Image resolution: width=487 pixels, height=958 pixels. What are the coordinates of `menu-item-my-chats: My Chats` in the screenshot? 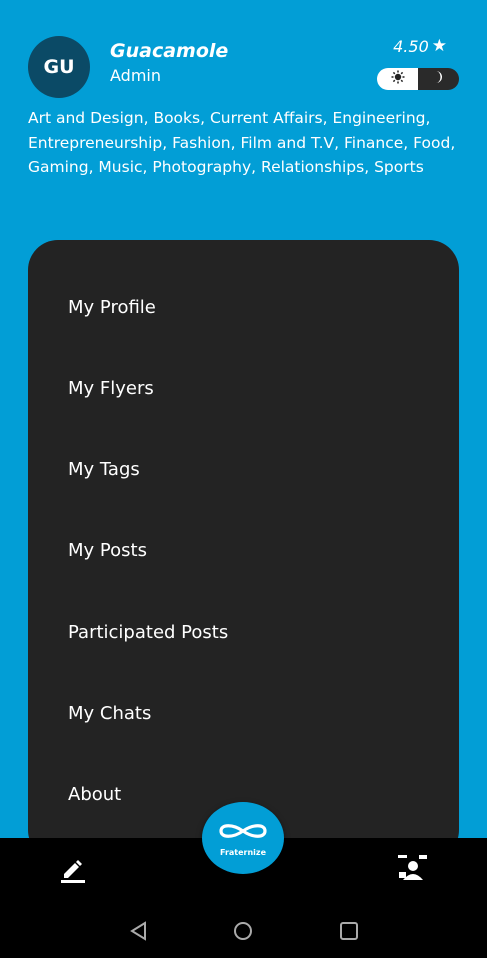 It's located at (109, 713).